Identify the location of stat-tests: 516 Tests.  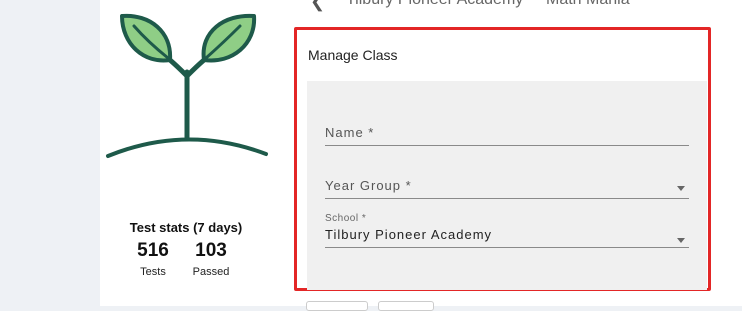
(153, 259).